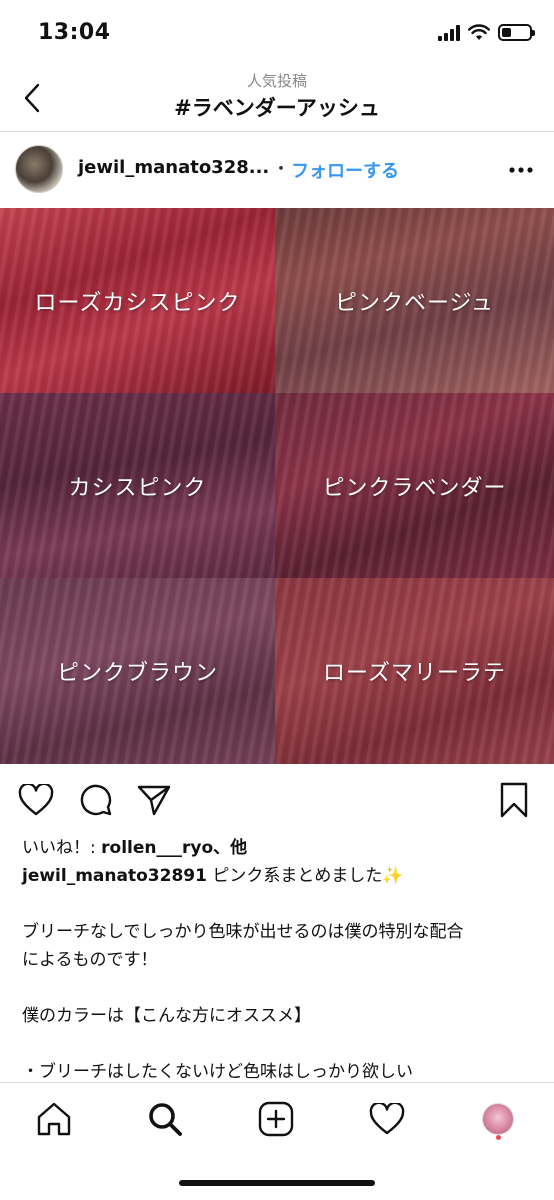 Image resolution: width=554 pixels, height=1200 pixels. I want to click on bookmark-button, so click(514, 800).